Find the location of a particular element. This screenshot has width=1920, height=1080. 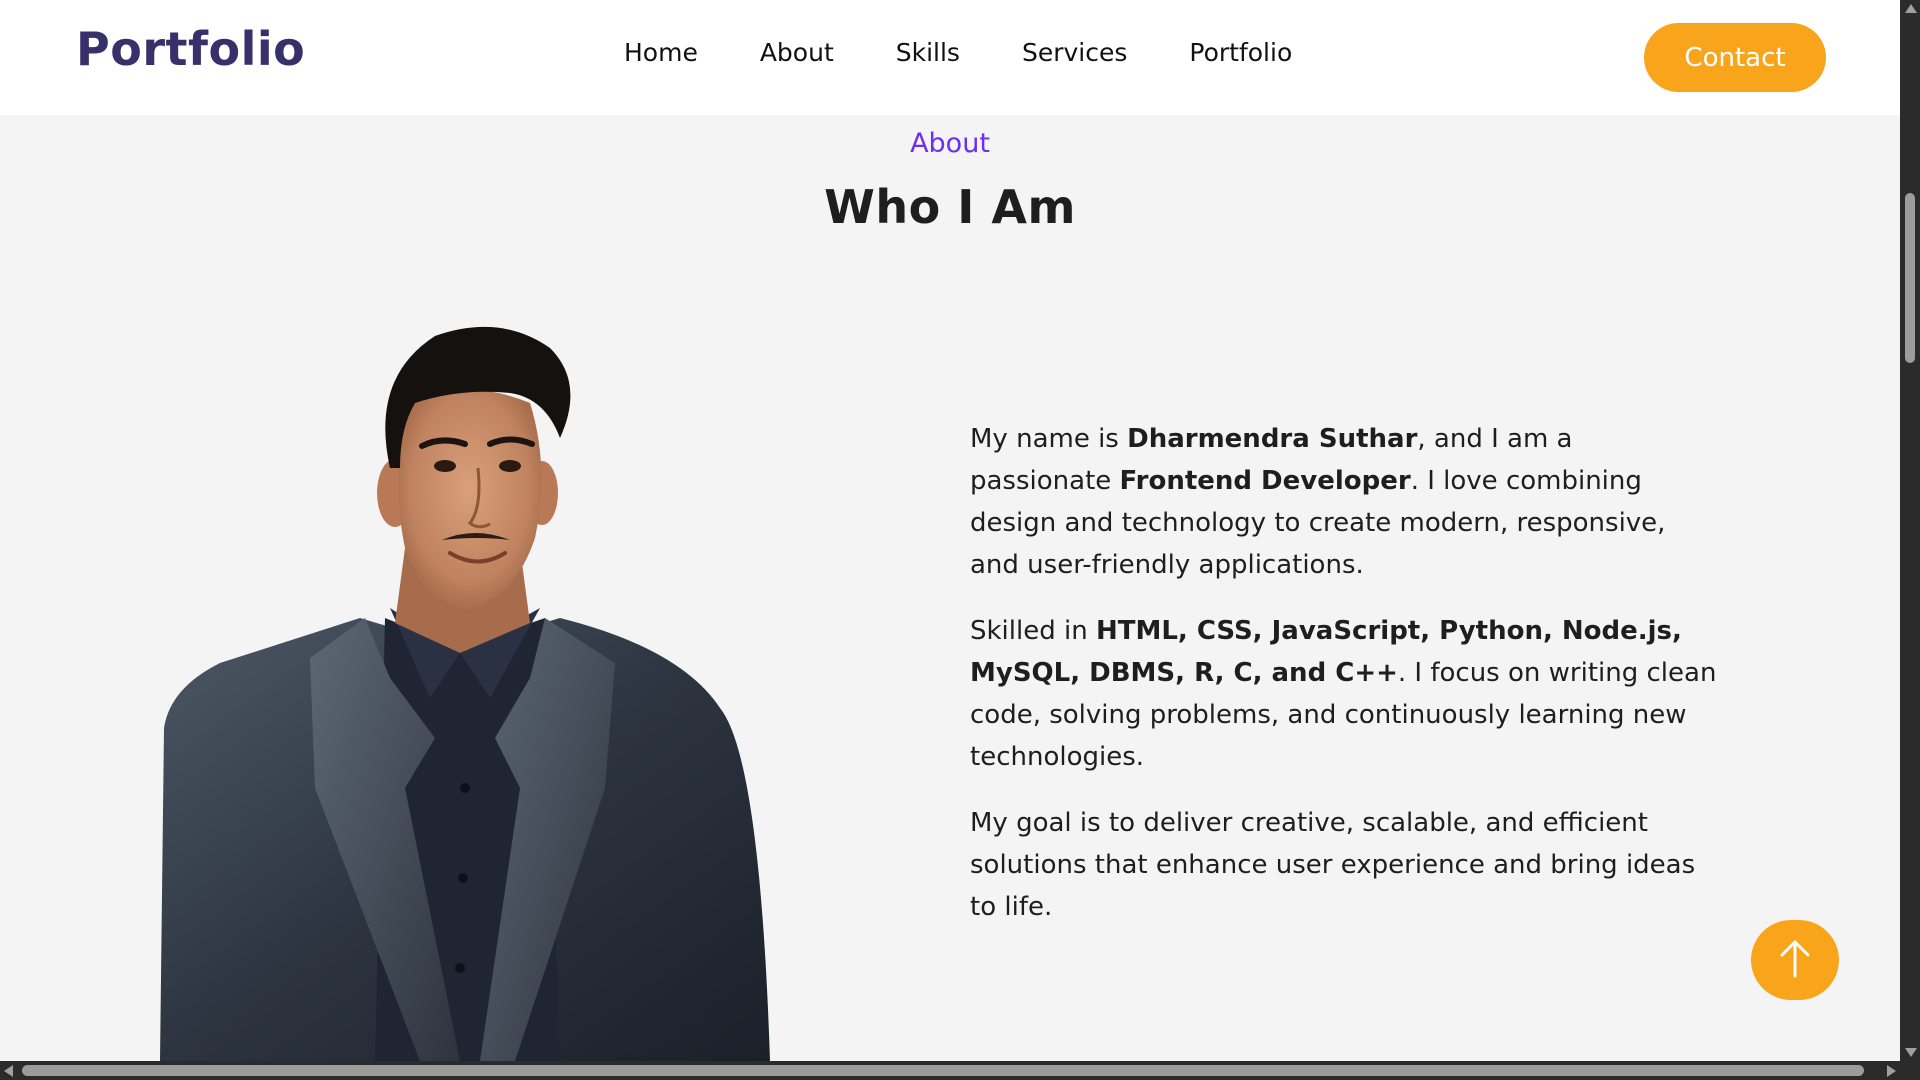

arrow-up-icon is located at coordinates (1795, 959).